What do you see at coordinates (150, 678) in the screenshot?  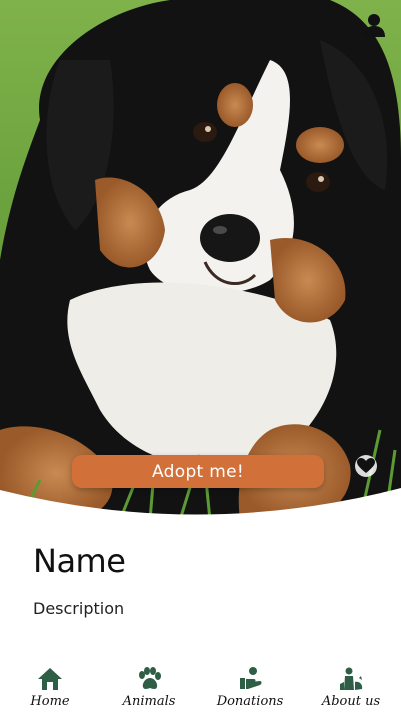 I see `paw-icon` at bounding box center [150, 678].